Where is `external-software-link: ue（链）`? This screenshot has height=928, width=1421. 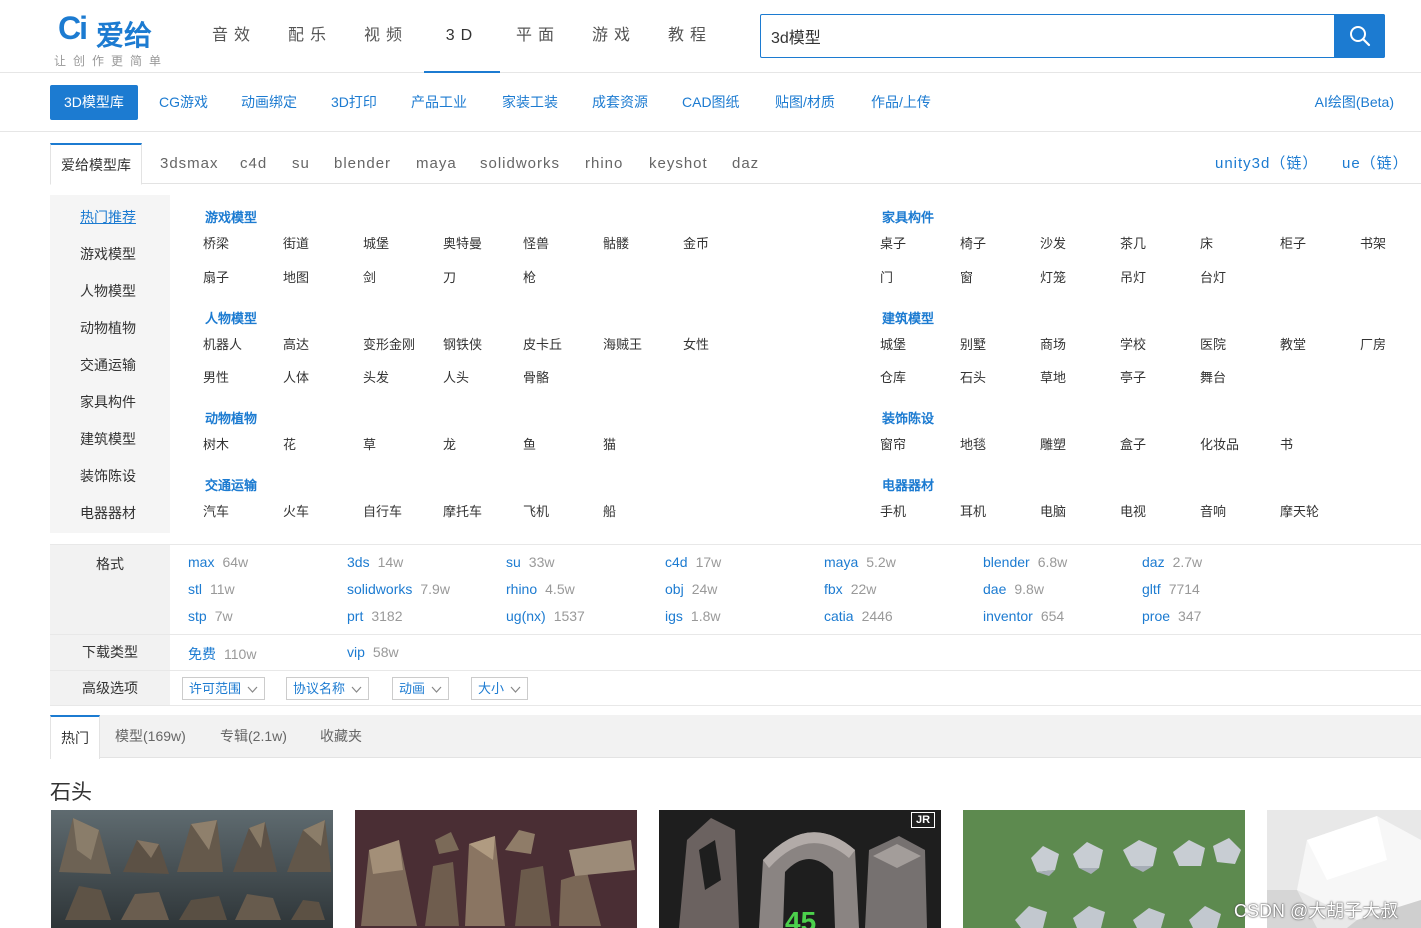 external-software-link: ue（链） is located at coordinates (1375, 163).